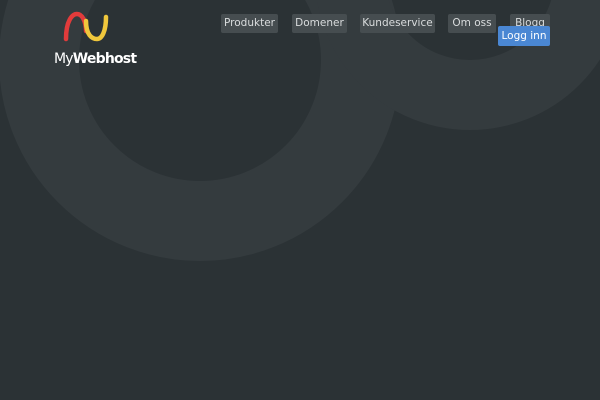  Describe the element at coordinates (64, 59) in the screenshot. I see `logo-text-prefix: My` at that location.